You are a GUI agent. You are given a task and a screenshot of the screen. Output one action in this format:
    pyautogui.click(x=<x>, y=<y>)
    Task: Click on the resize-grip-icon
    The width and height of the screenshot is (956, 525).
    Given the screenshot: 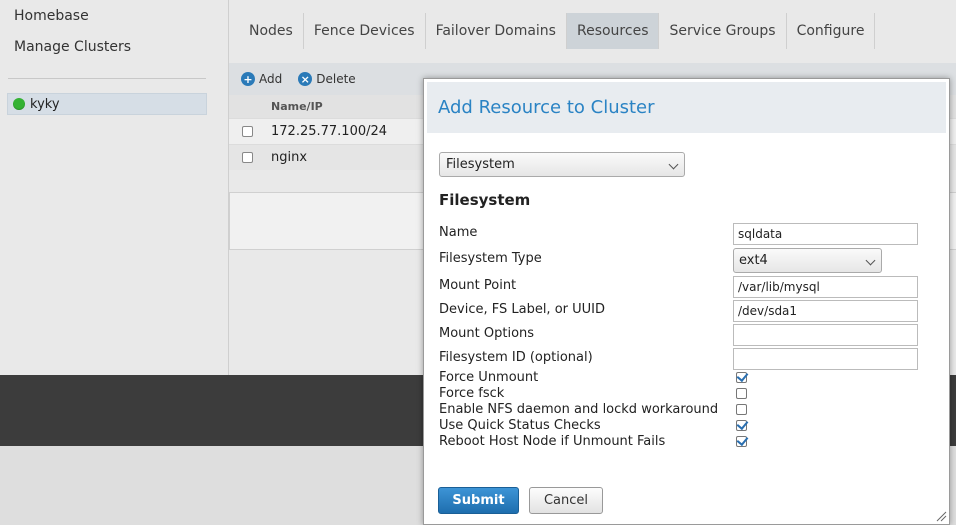 What is the action you would take?
    pyautogui.click(x=941, y=516)
    